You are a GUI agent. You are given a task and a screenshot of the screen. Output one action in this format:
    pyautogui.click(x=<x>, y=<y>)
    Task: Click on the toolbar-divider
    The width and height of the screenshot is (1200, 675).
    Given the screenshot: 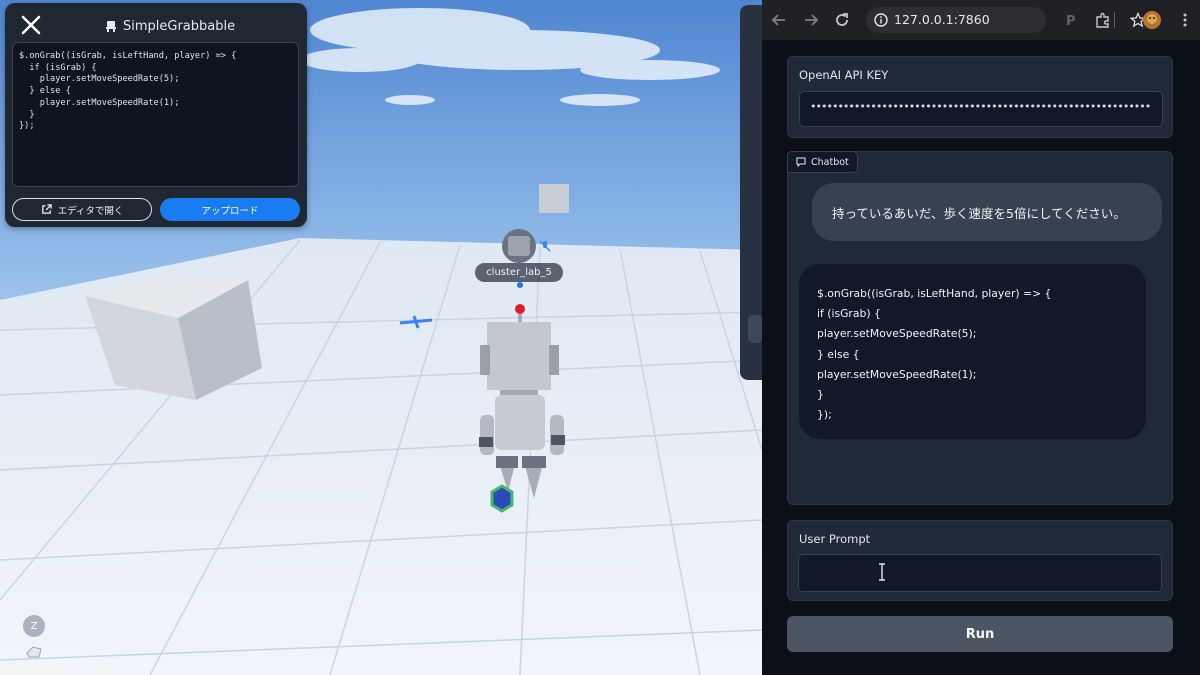 What is the action you would take?
    pyautogui.click(x=1114, y=20)
    